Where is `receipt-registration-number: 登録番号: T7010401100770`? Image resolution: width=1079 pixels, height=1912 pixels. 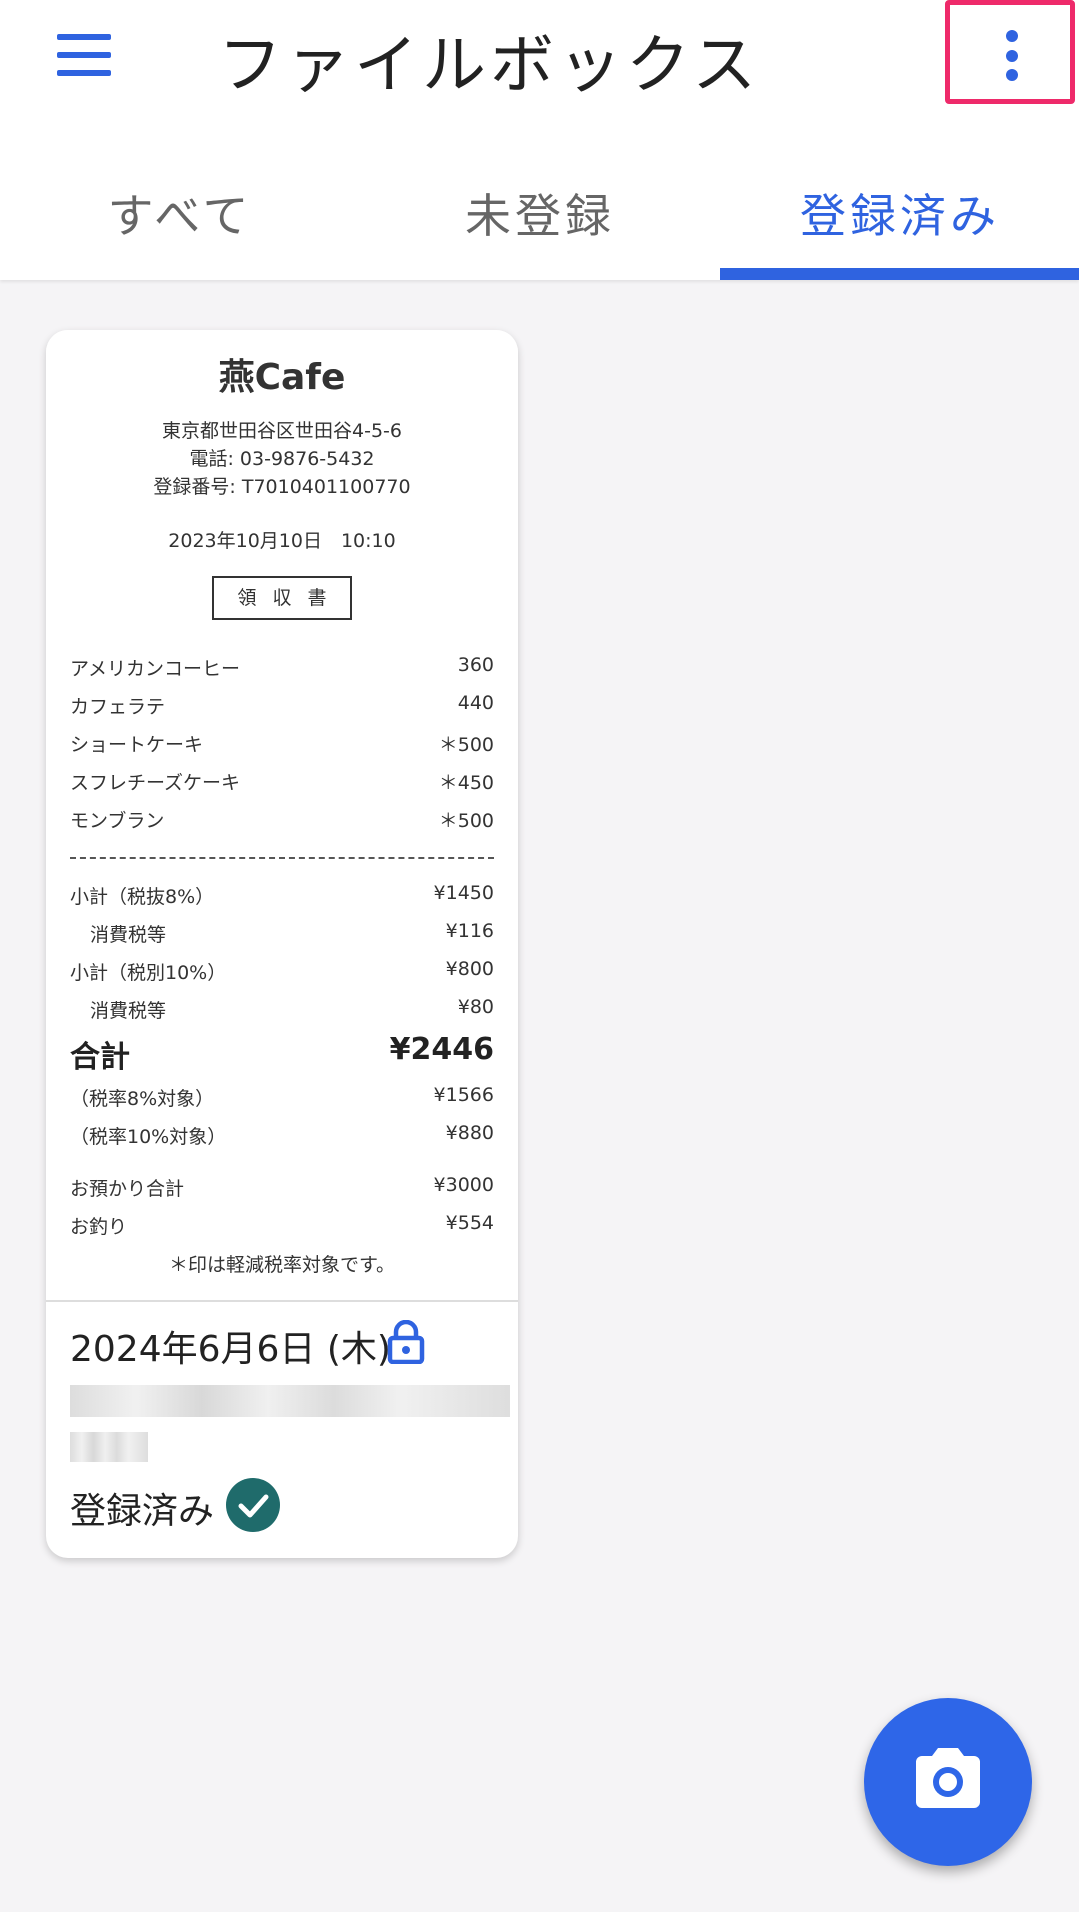
receipt-registration-number: 登録番号: T7010401100770 is located at coordinates (282, 487).